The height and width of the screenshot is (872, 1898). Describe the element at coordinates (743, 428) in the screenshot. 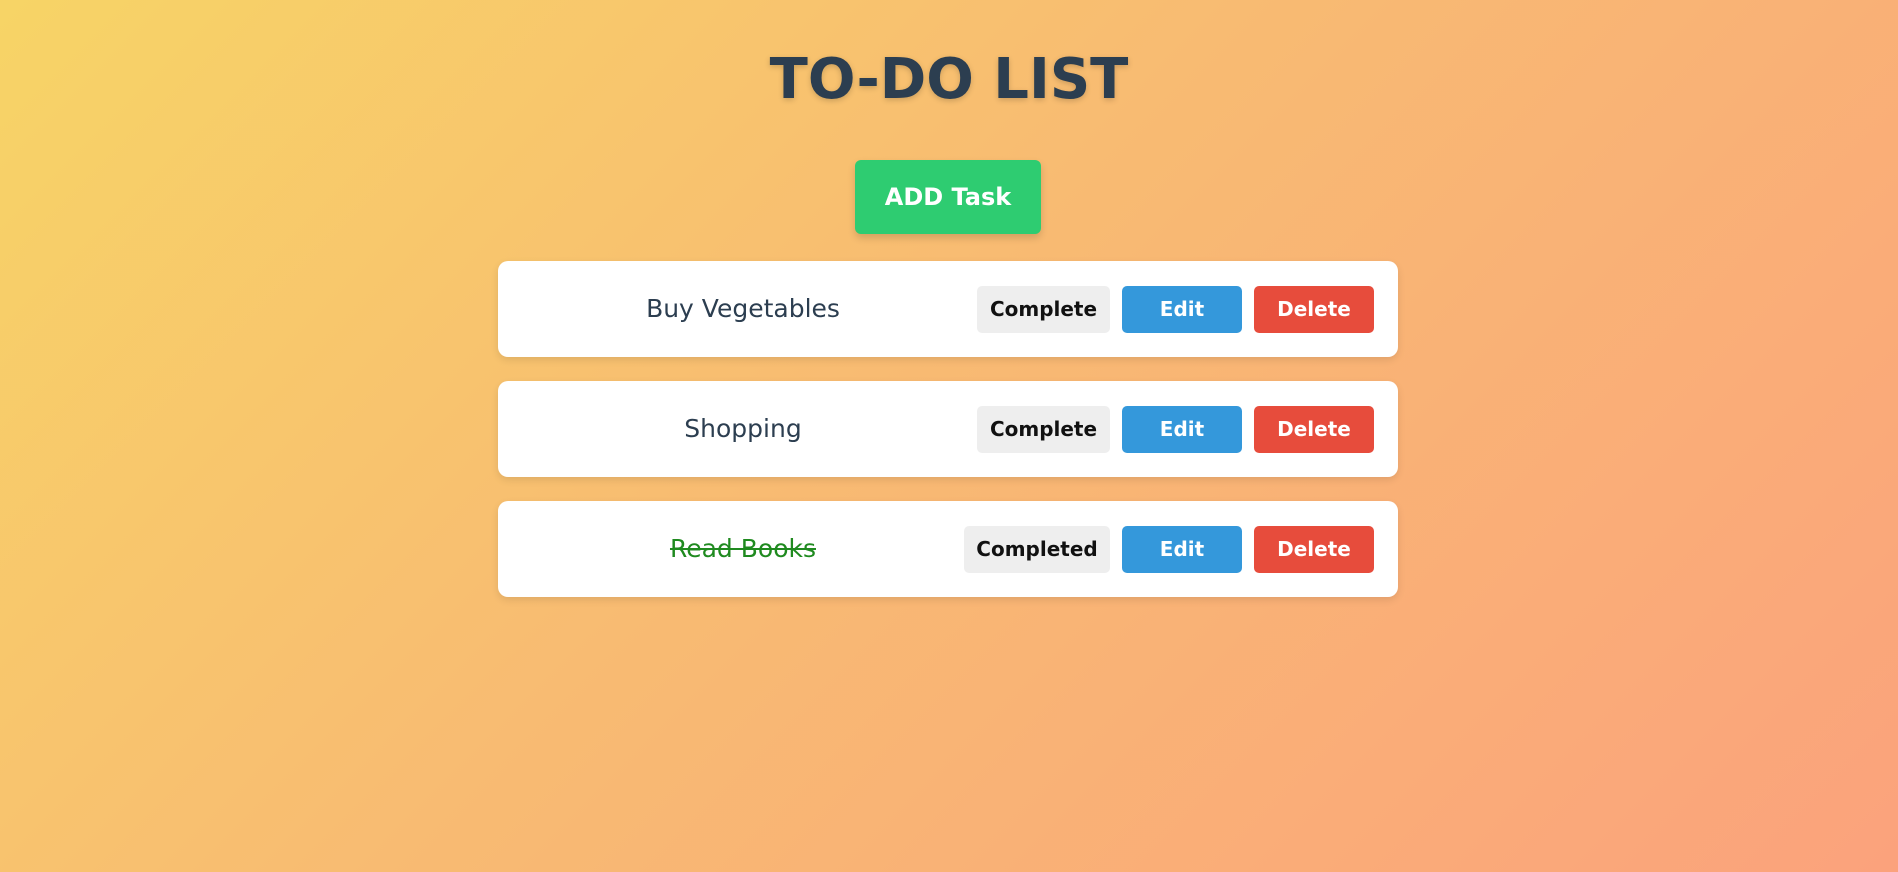

I see `task-text: Shopping` at that location.